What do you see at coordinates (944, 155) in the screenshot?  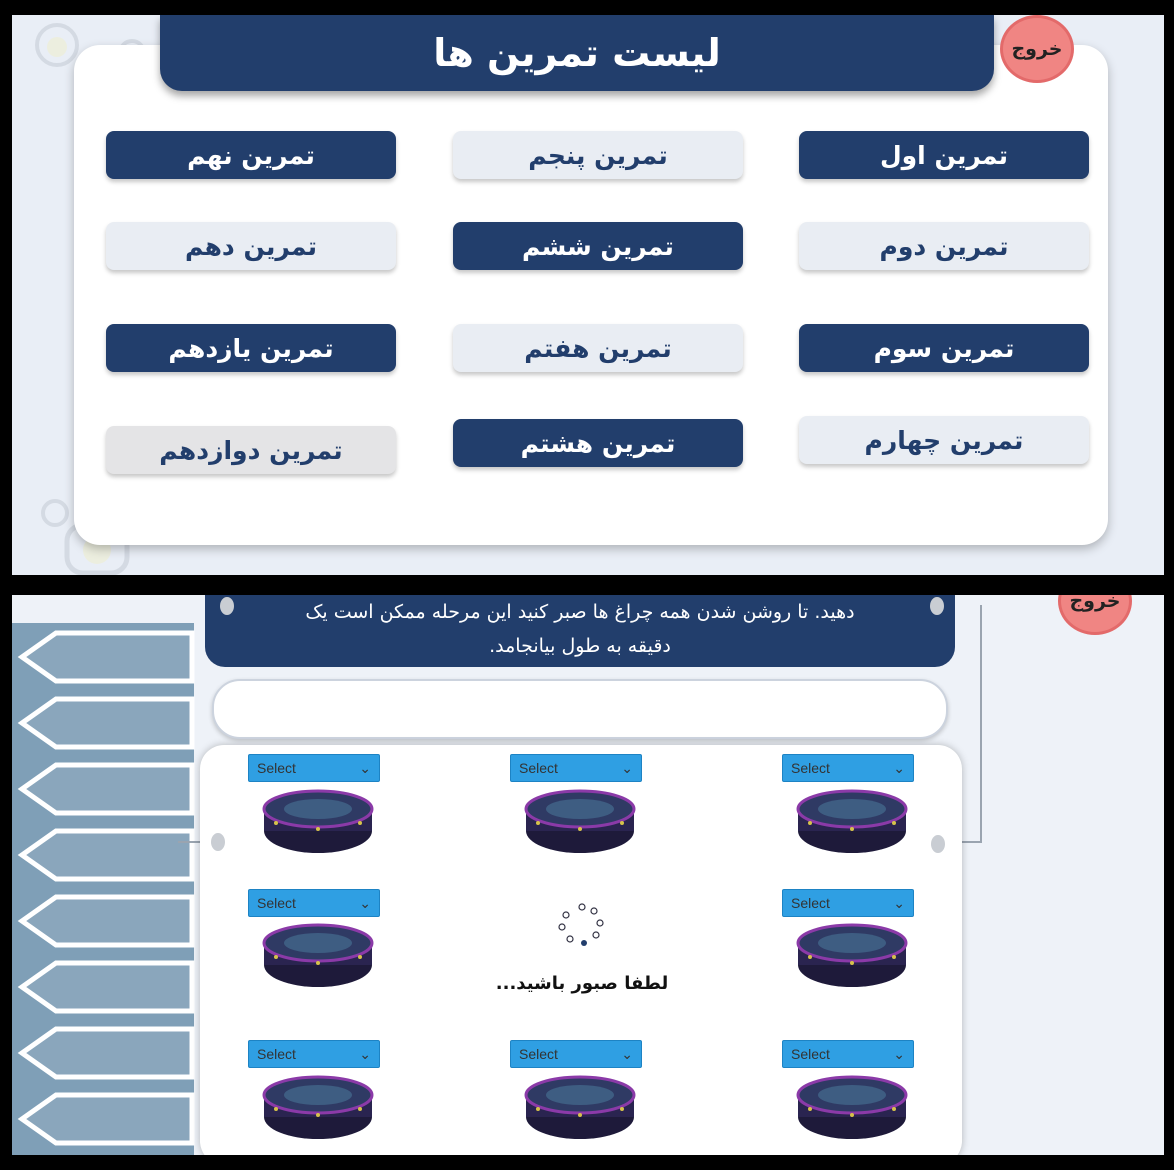 I see `exercise-button-1: تمرین اول` at bounding box center [944, 155].